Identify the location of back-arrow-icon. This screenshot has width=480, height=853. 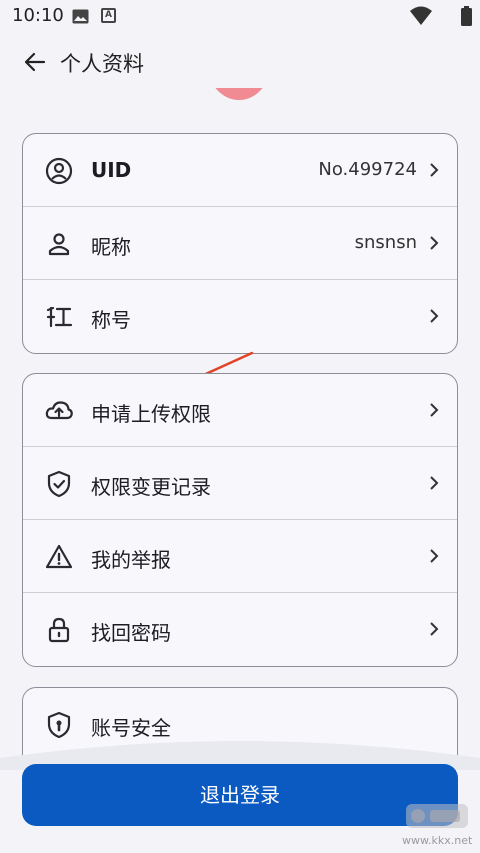
(35, 62).